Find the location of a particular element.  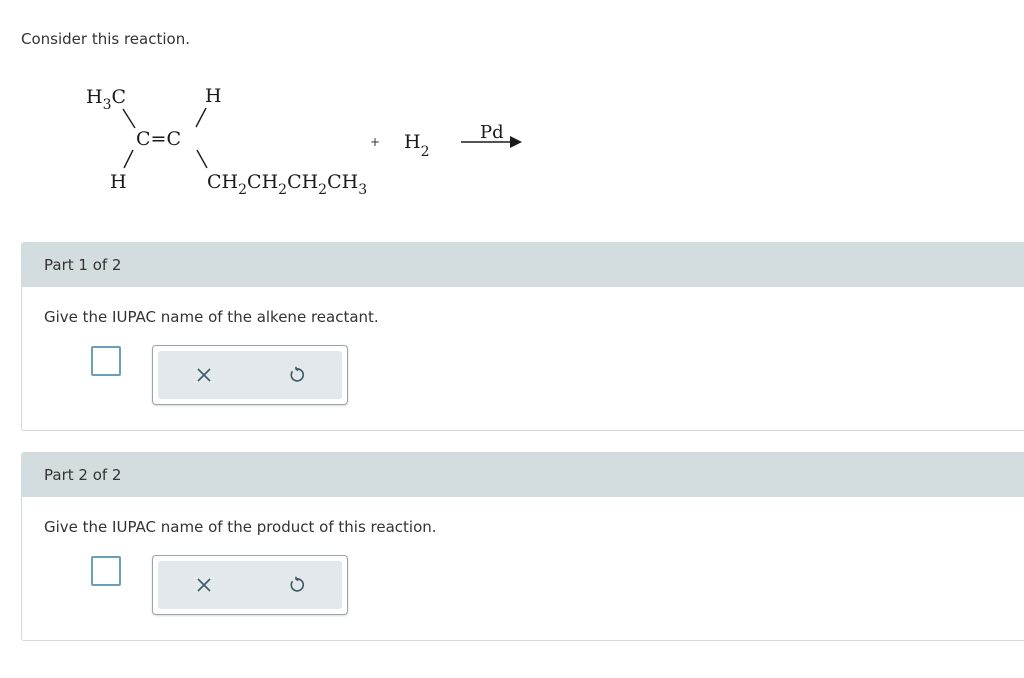

part-2-clear-button is located at coordinates (204, 585).